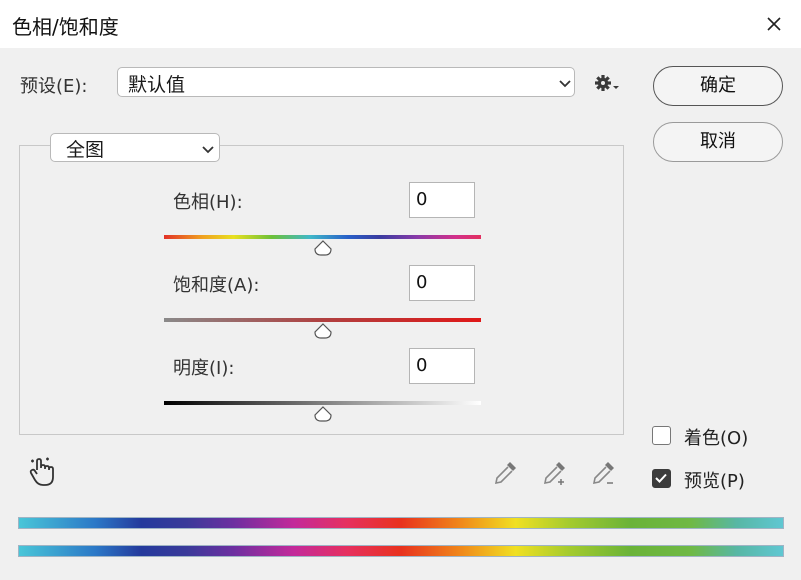 The image size is (801, 580). Describe the element at coordinates (718, 142) in the screenshot. I see `cancel-button: 取消` at that location.